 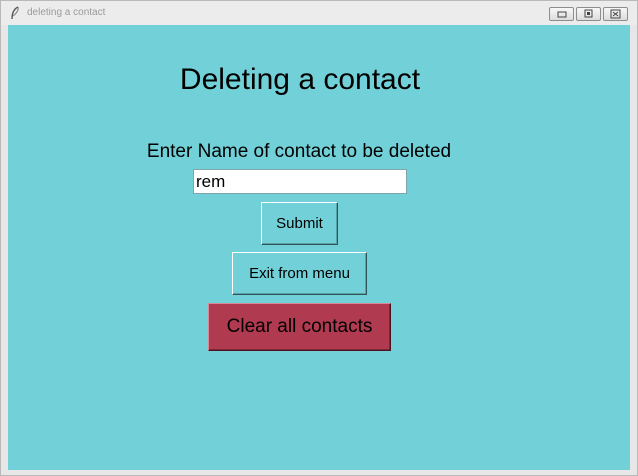 I want to click on exit-menu-button: Exit from menu, so click(x=299, y=273).